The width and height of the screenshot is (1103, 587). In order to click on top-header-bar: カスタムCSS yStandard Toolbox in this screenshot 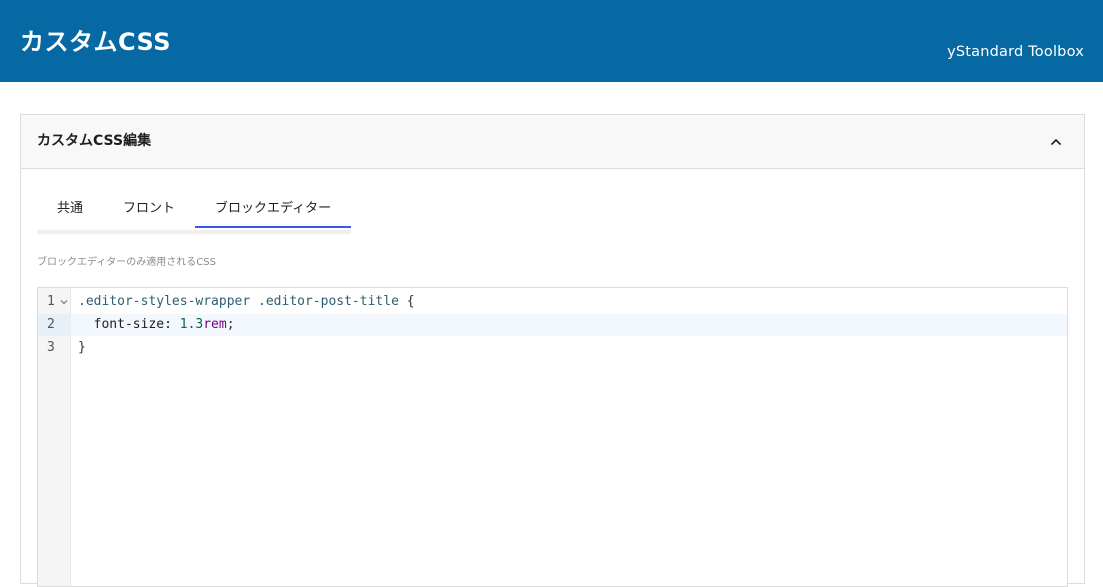, I will do `click(551, 41)`.